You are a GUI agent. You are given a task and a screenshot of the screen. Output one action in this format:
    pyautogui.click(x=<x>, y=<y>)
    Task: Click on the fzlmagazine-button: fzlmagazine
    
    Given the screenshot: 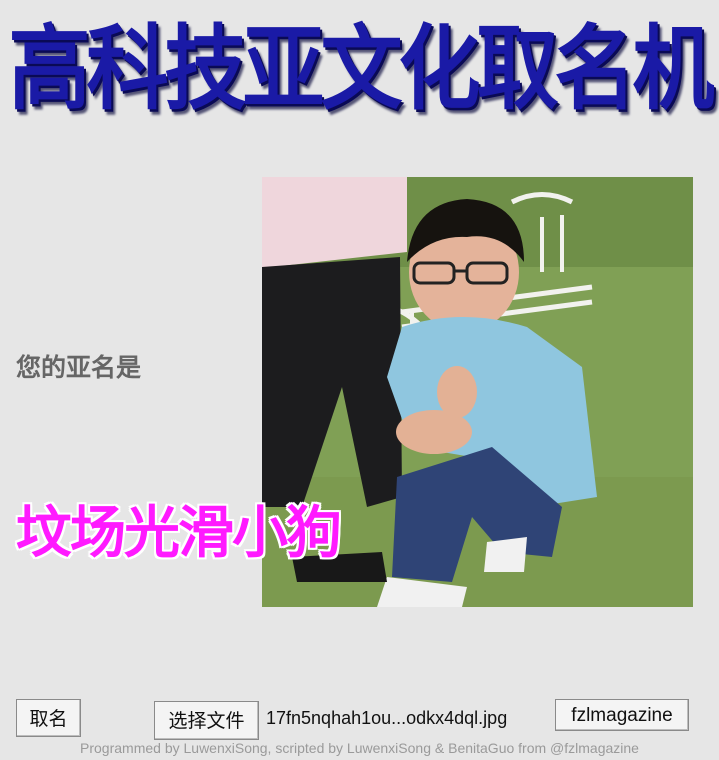 What is the action you would take?
    pyautogui.click(x=622, y=715)
    